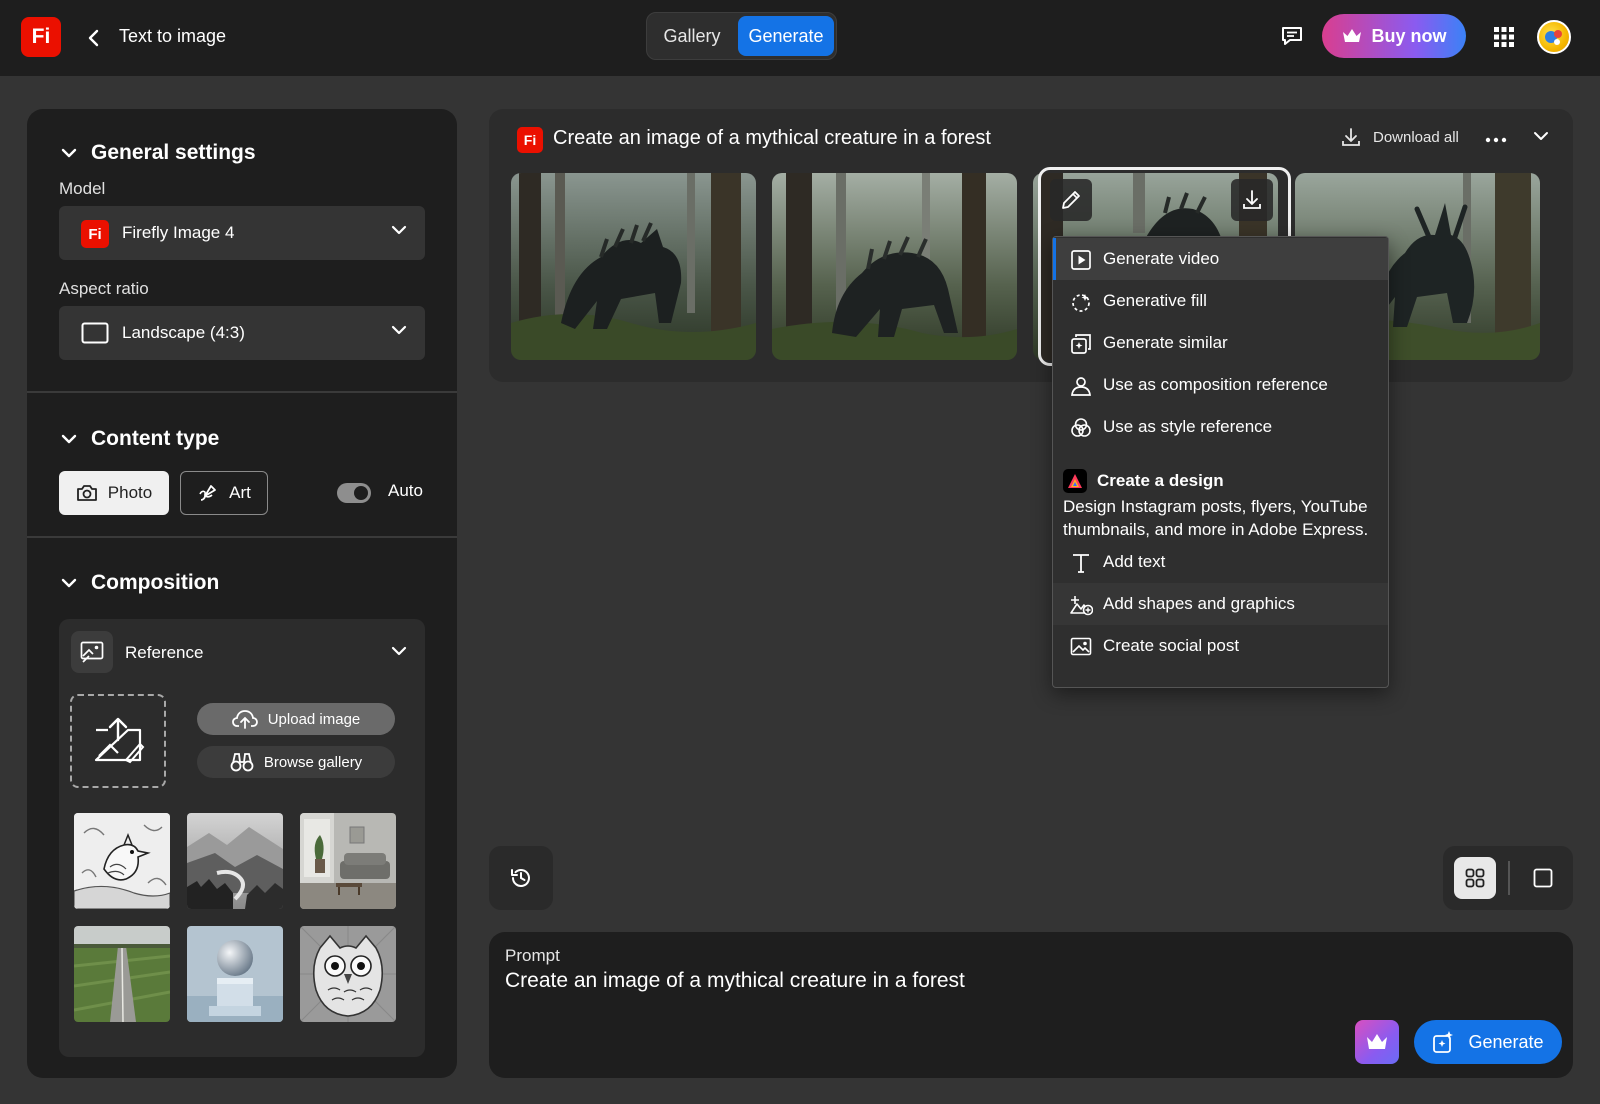 This screenshot has height=1104, width=1600. Describe the element at coordinates (122, 861) in the screenshot. I see `bird-sketch-thumbnail` at that location.